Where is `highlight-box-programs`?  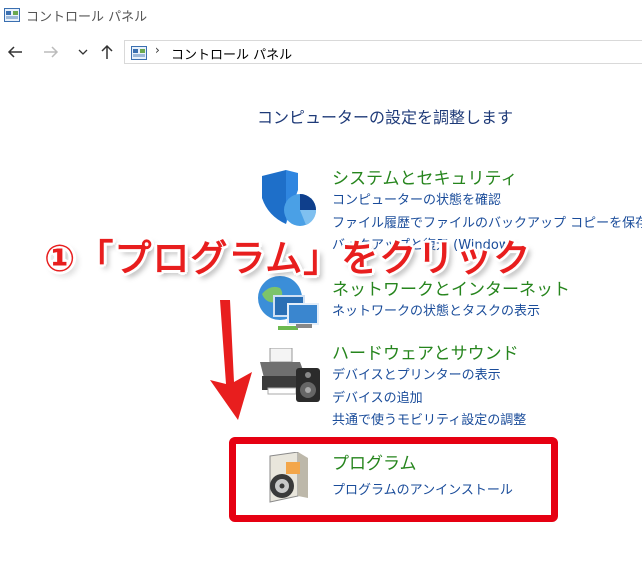
highlight-box-programs is located at coordinates (393, 479).